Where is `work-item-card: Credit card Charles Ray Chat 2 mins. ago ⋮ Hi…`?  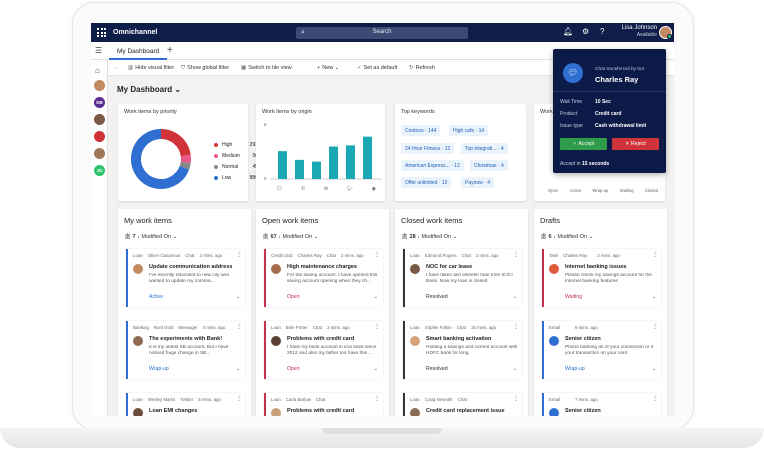 work-item-card: Credit card Charles Ray Chat 2 mins. ago ⋮ Hi… is located at coordinates (323, 278).